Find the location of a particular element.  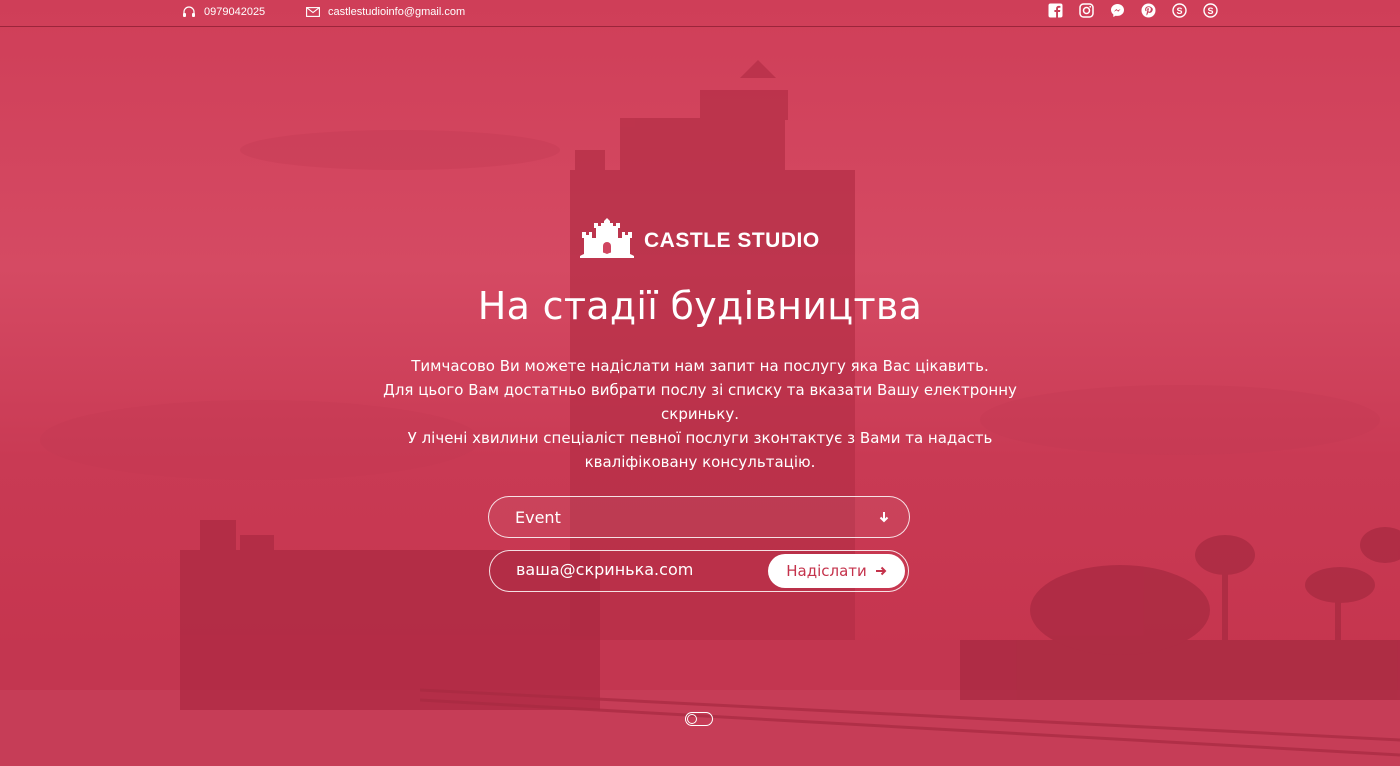

submit-button: Надіслати is located at coordinates (836, 571).